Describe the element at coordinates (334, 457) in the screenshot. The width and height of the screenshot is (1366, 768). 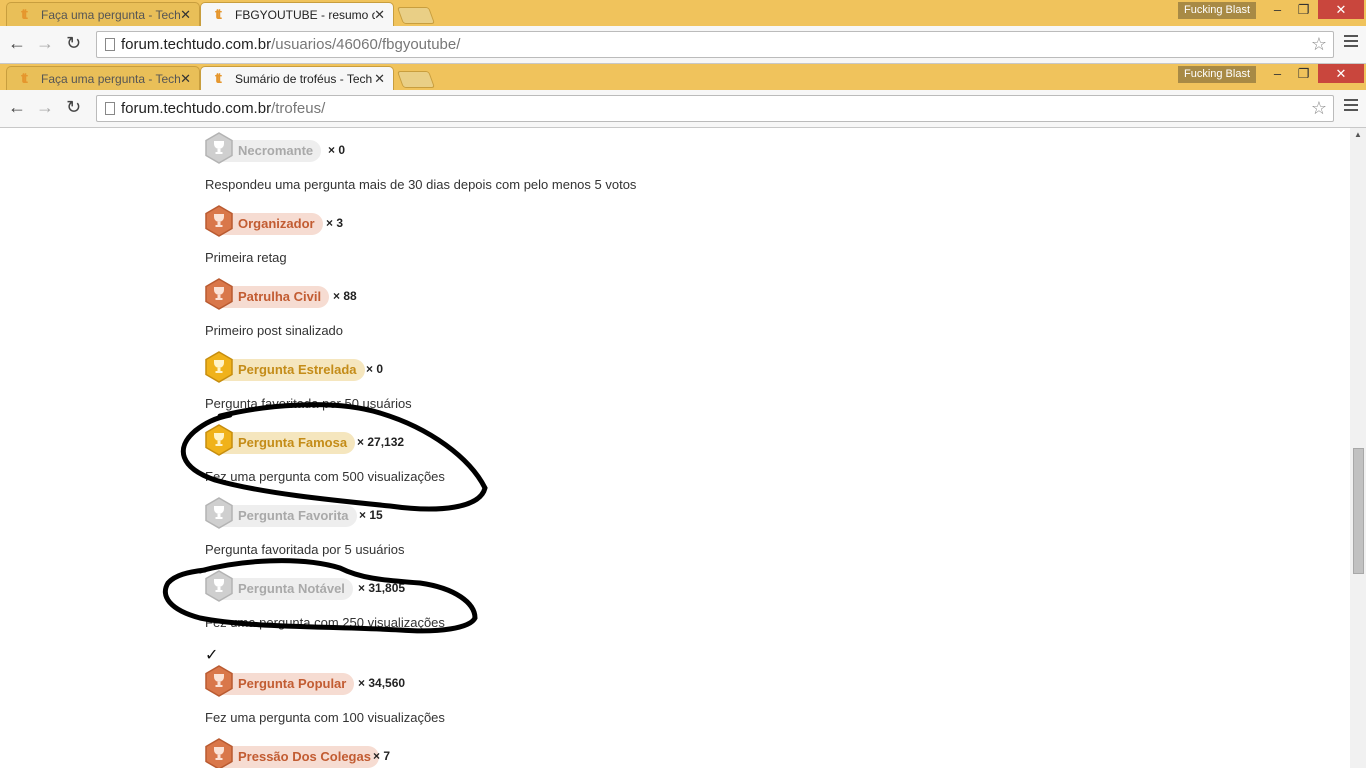
I see `circle-around-pergunta-famosa` at that location.